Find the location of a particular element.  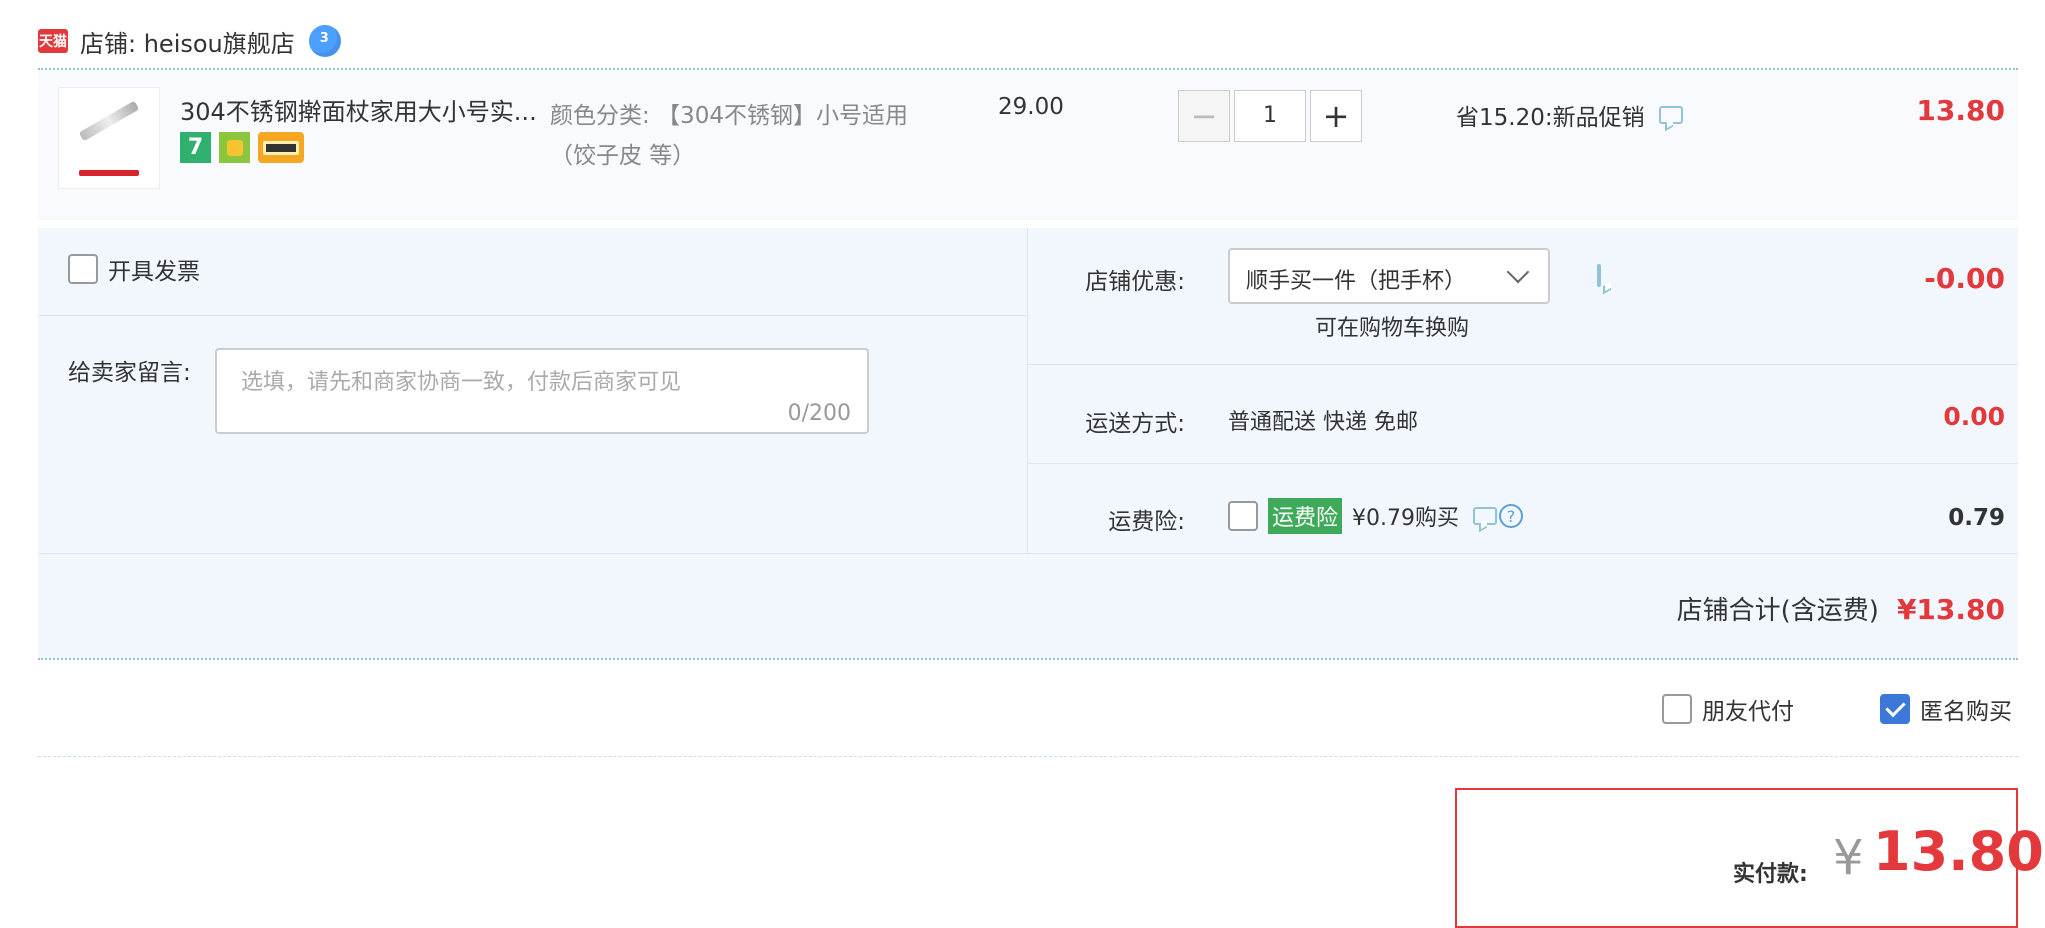

shop-name: 店铺: heisou旗舰店 is located at coordinates (187, 41).